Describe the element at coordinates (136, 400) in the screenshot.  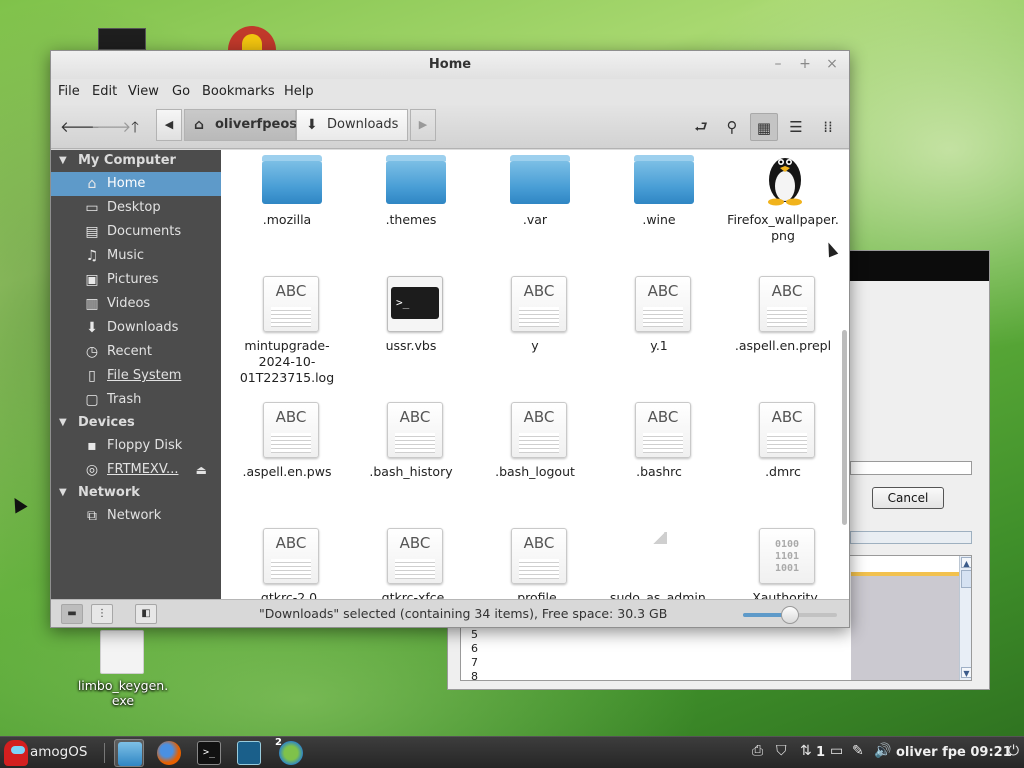
I see `sidebar-item-trash: ▢ Trash` at that location.